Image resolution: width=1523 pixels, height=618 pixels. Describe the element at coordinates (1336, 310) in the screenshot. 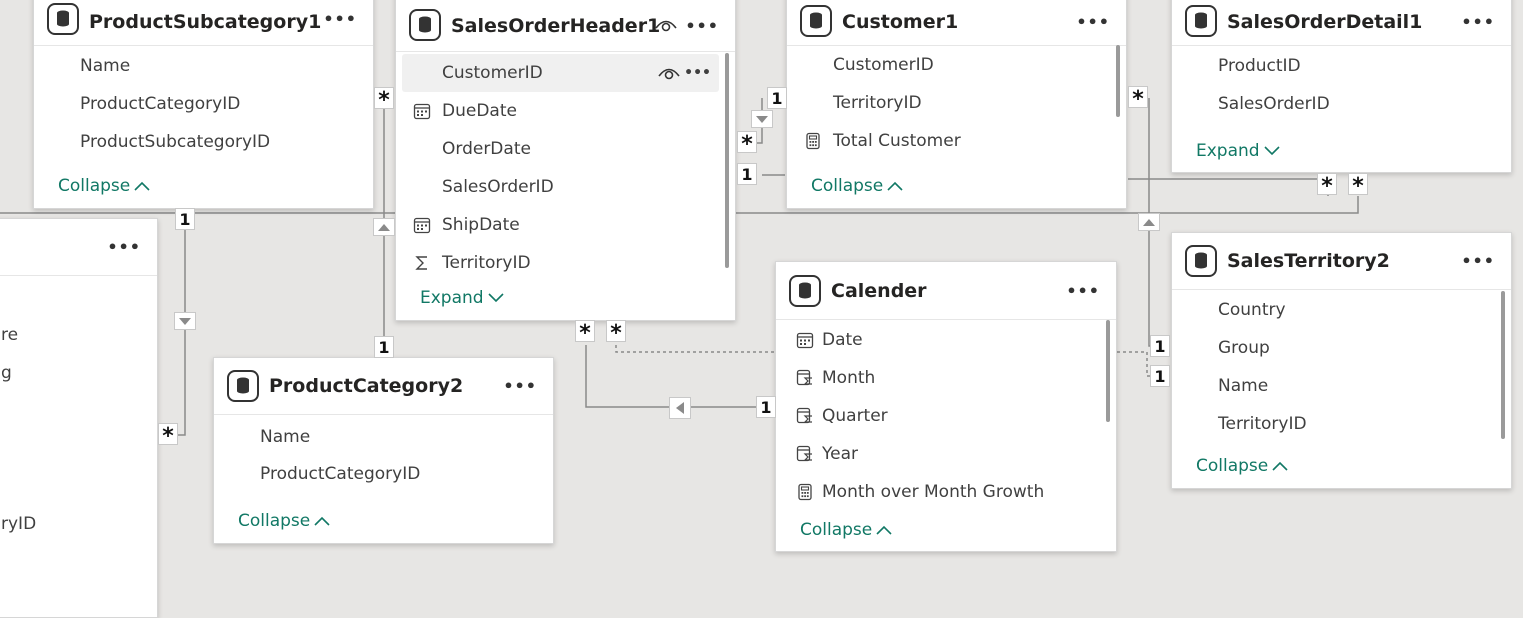

I see `field-item: Country` at that location.